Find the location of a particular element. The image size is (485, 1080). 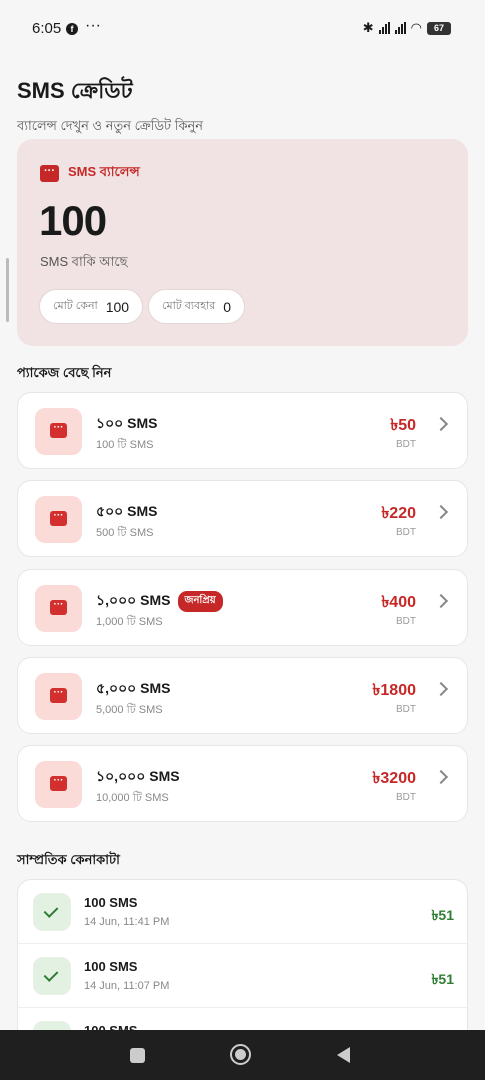

package-sub: 5,000 টি SMS is located at coordinates (129, 710).